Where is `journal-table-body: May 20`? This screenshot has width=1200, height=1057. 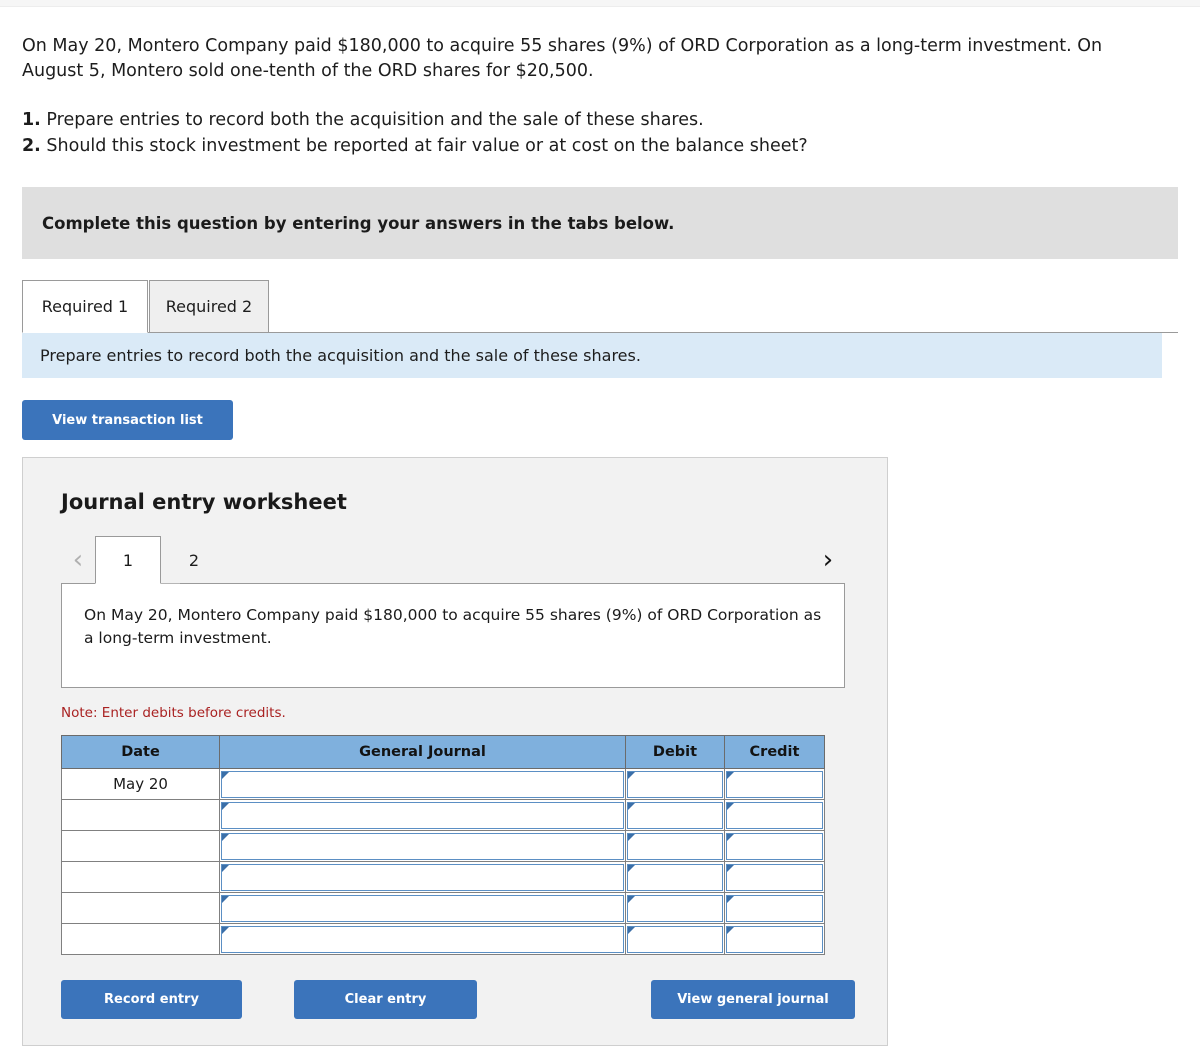 journal-table-body: May 20 is located at coordinates (443, 862).